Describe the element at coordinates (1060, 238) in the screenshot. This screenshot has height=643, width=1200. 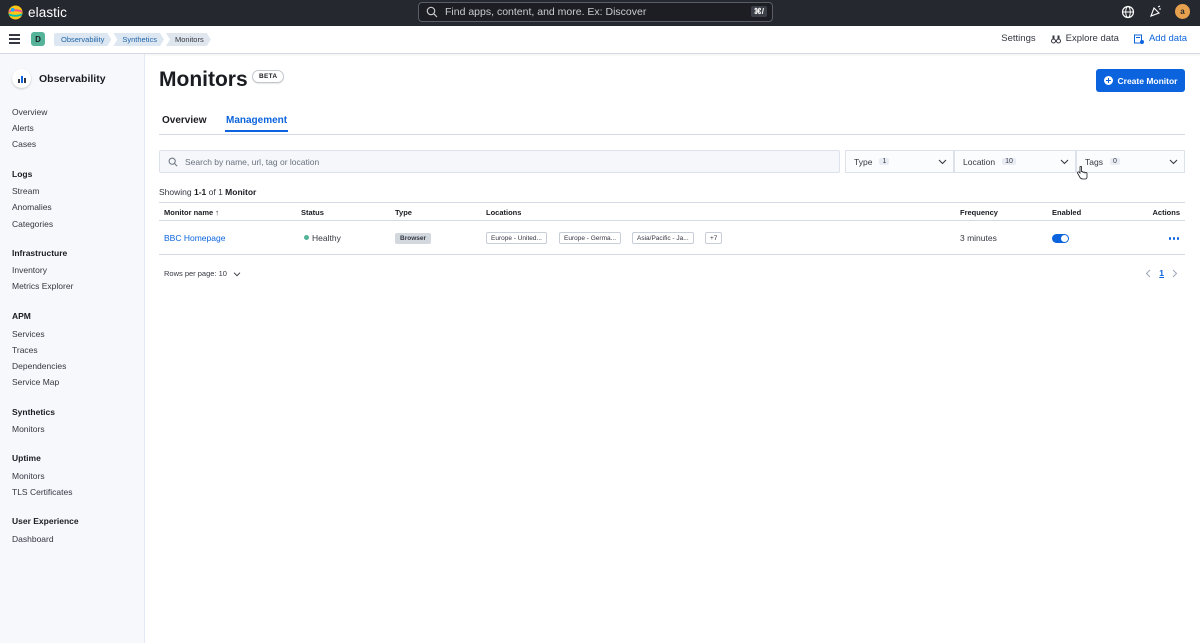
I see `enabled-toggle` at that location.